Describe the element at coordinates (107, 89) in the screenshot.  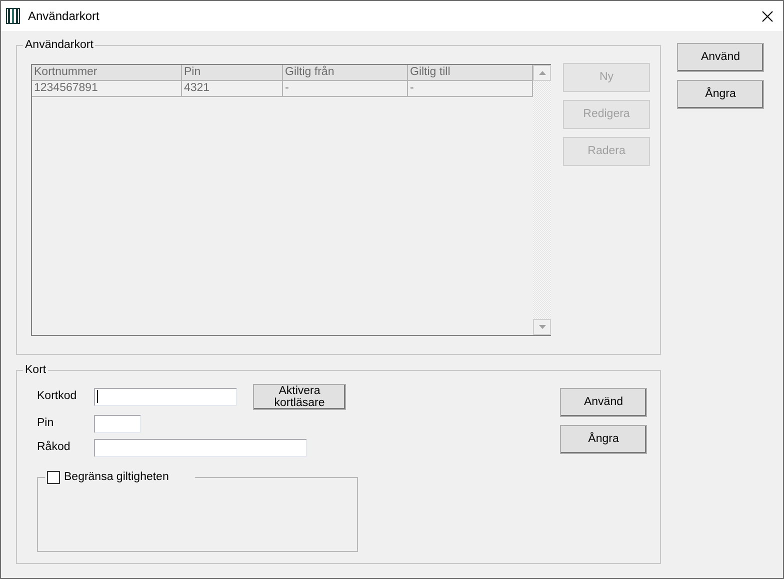
I see `table-cell: 1234567891` at that location.